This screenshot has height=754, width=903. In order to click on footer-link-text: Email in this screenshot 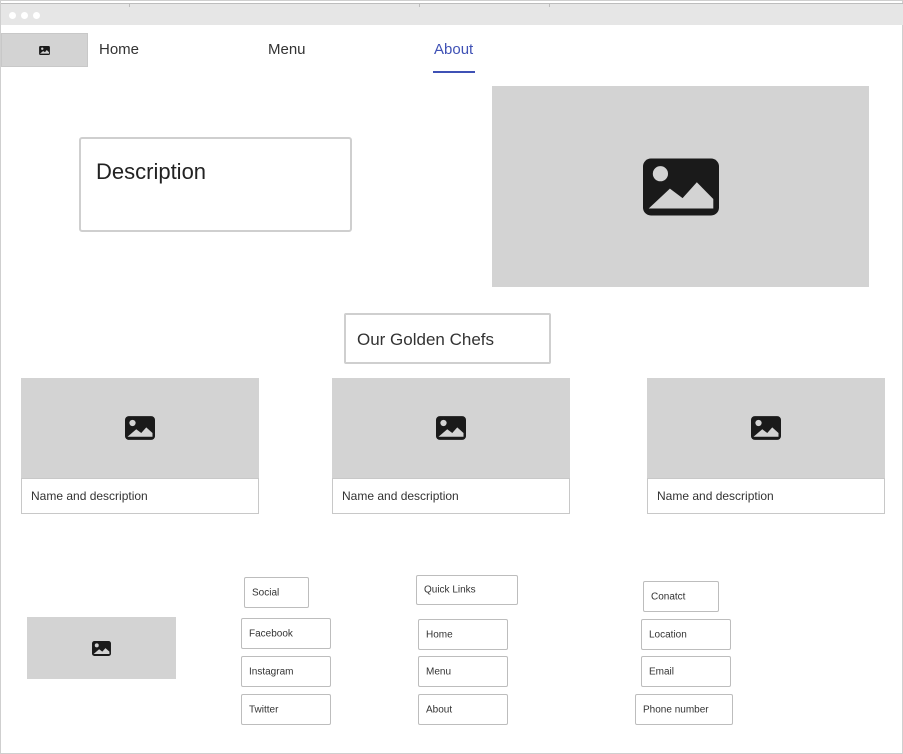, I will do `click(662, 671)`.